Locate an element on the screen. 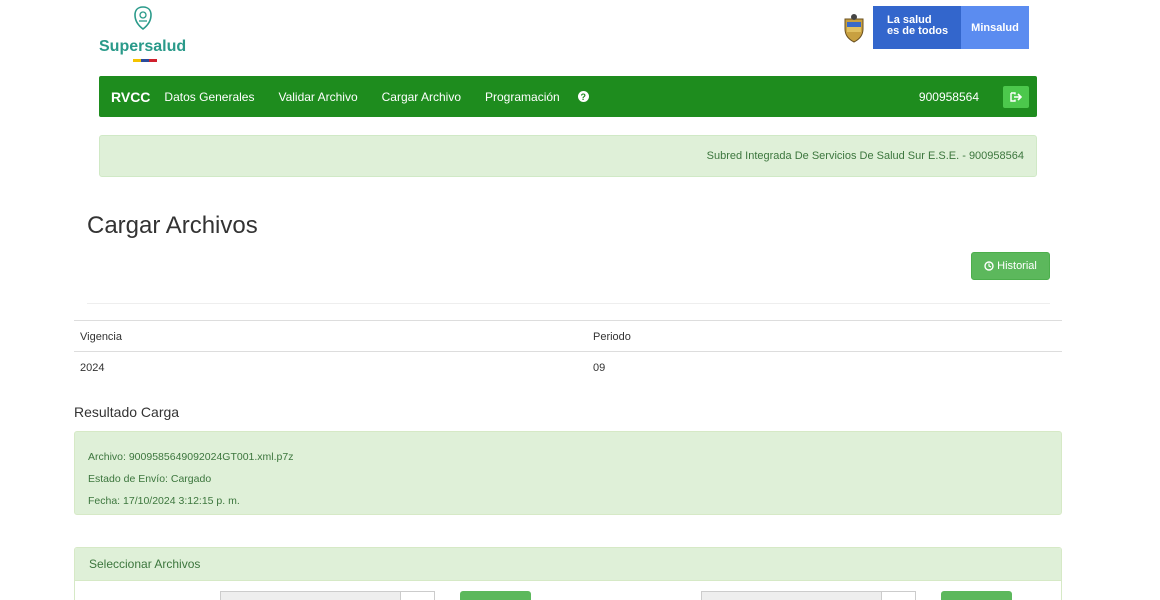  logout-button is located at coordinates (1016, 97).